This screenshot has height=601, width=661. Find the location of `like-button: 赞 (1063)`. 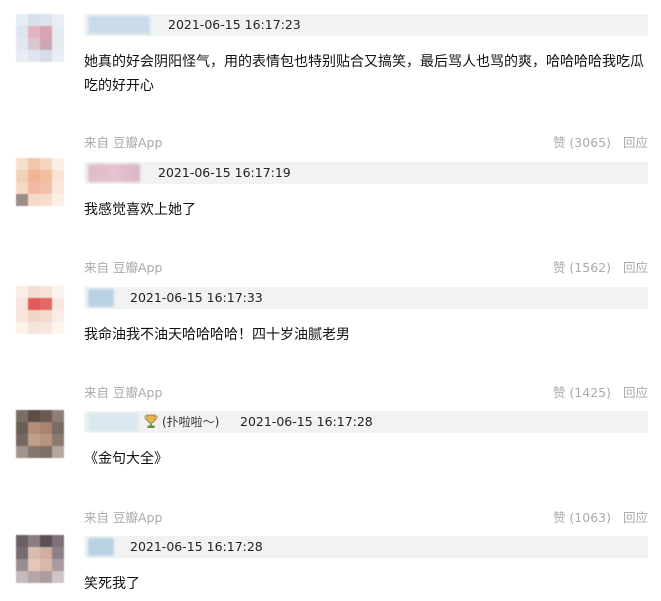

like-button: 赞 (1063) is located at coordinates (582, 517).